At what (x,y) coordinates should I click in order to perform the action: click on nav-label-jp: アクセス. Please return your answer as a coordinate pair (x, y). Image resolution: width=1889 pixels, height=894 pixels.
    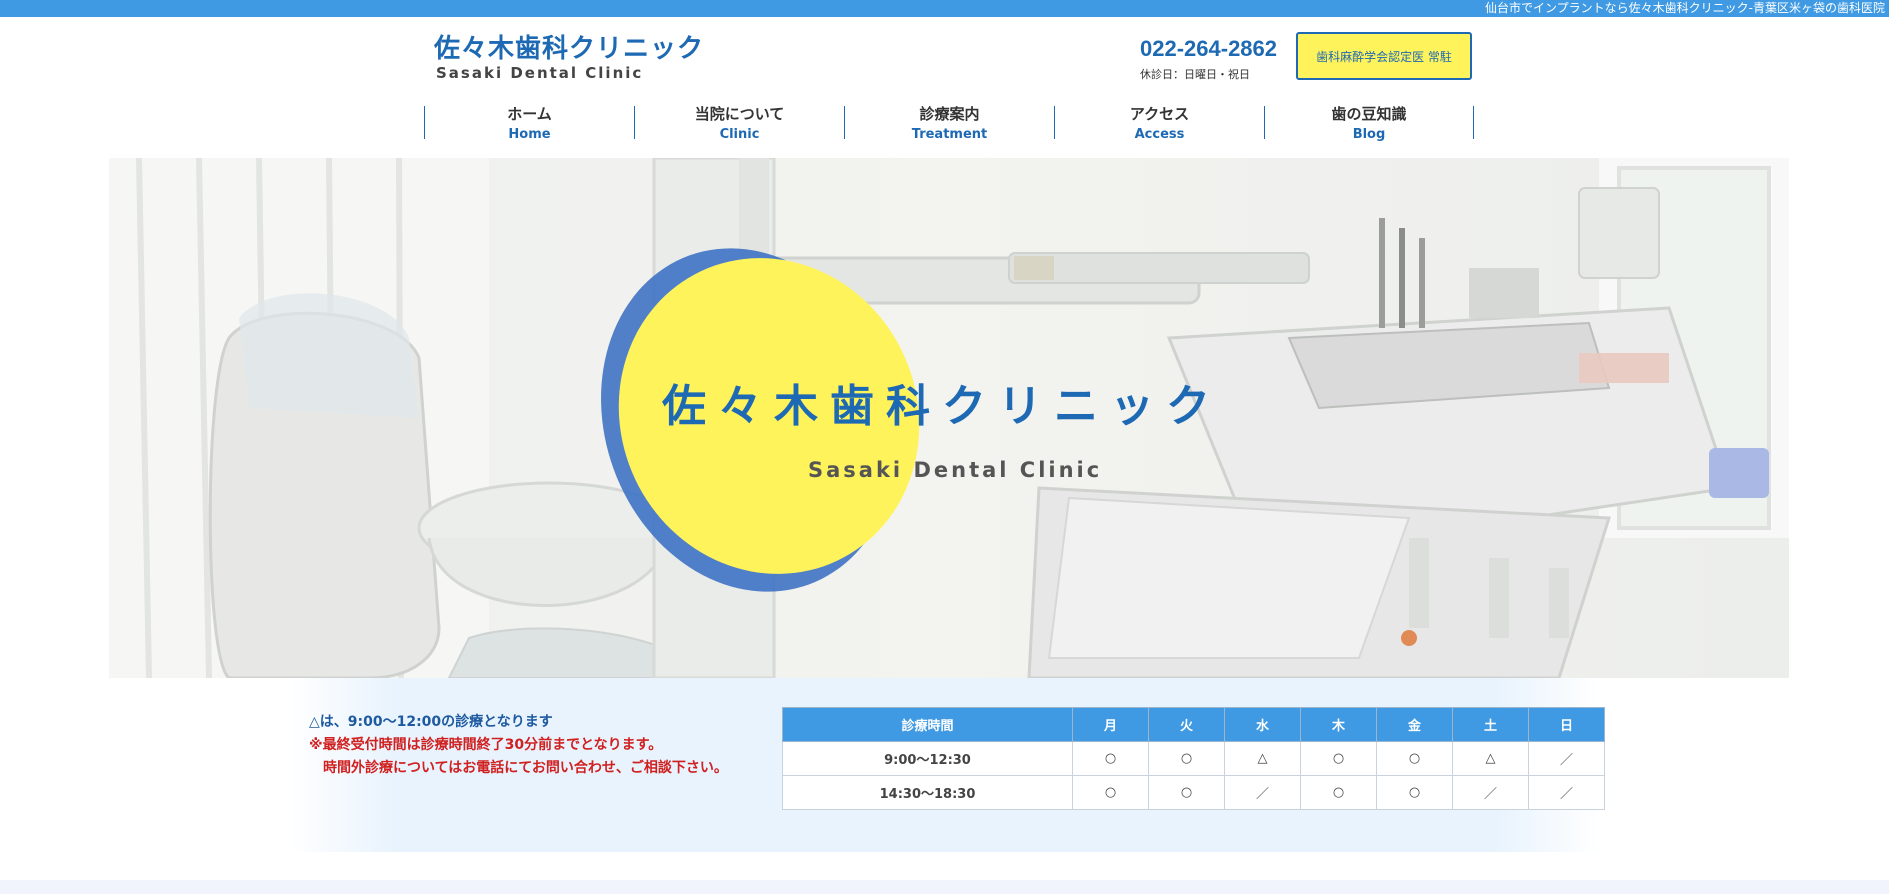
    Looking at the image, I should click on (1159, 114).